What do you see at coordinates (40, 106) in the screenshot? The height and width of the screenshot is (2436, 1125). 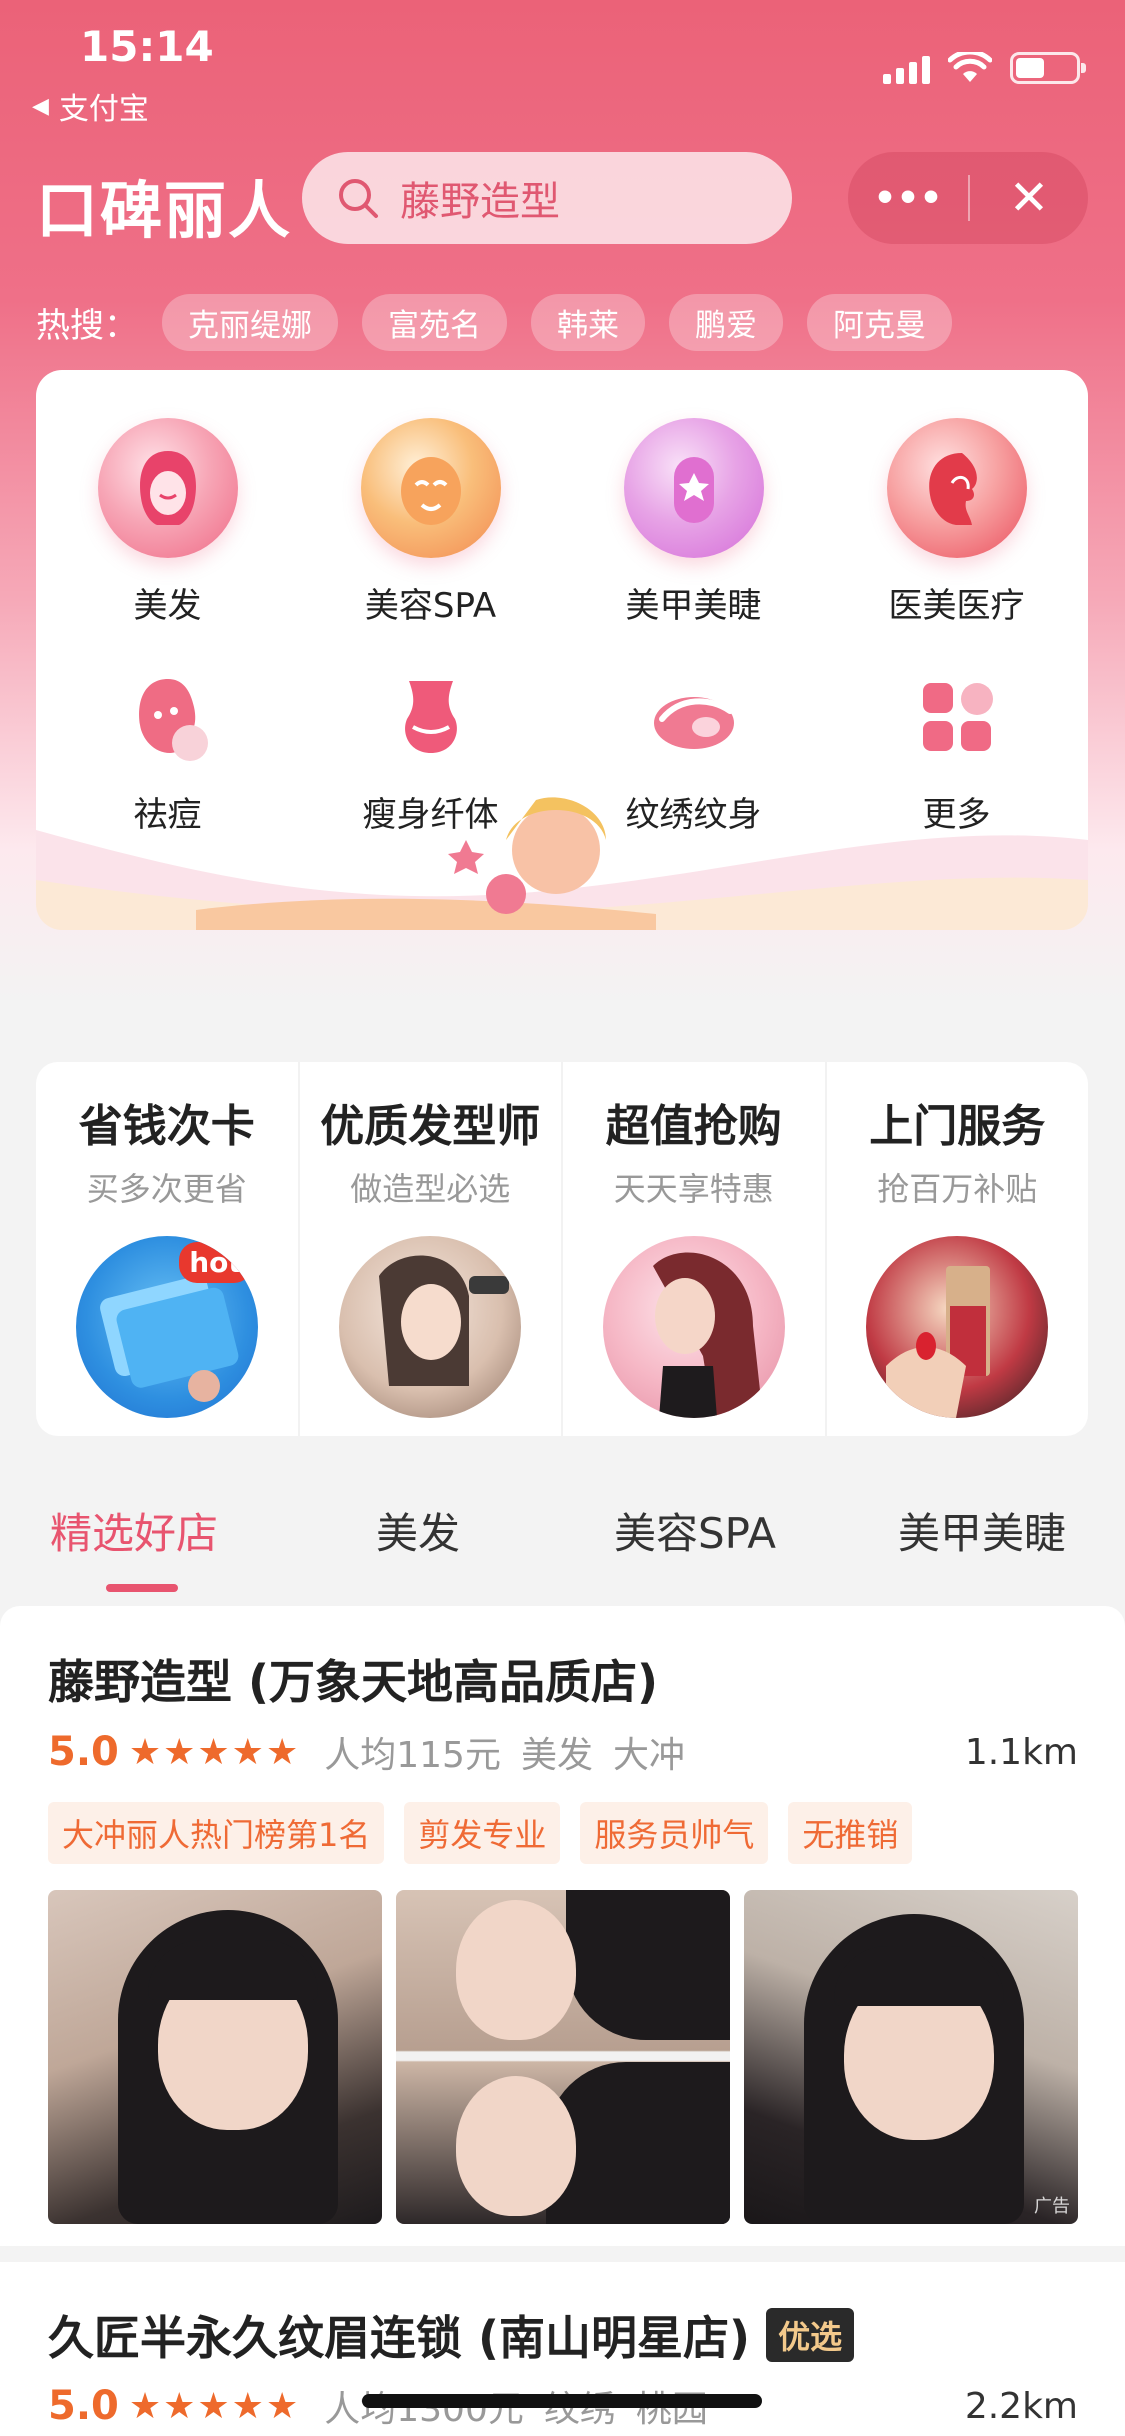 I see `back-triangle-icon: ◀` at bounding box center [40, 106].